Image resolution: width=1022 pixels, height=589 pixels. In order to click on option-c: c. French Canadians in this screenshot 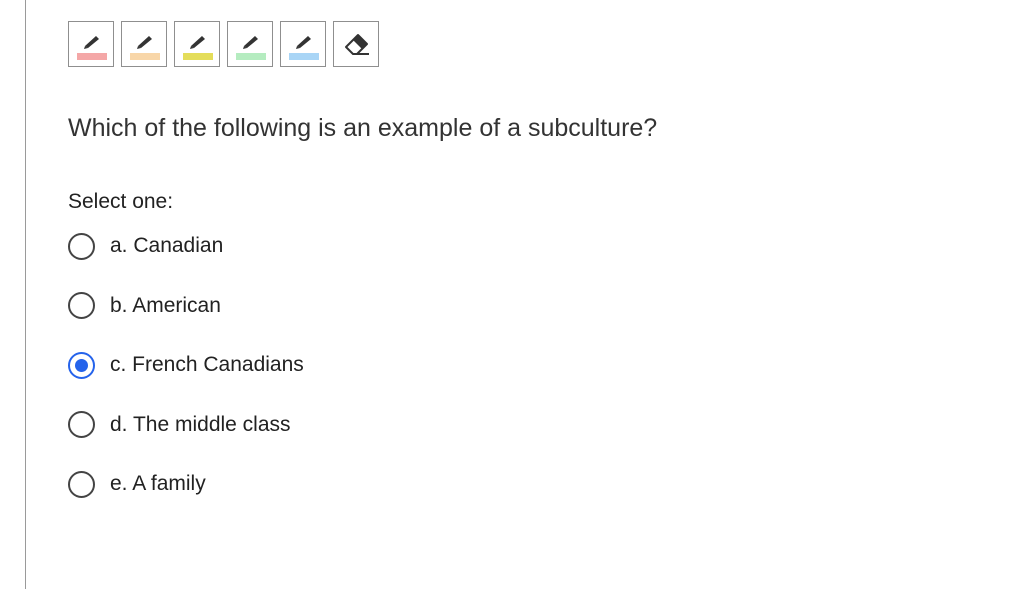, I will do `click(186, 365)`.